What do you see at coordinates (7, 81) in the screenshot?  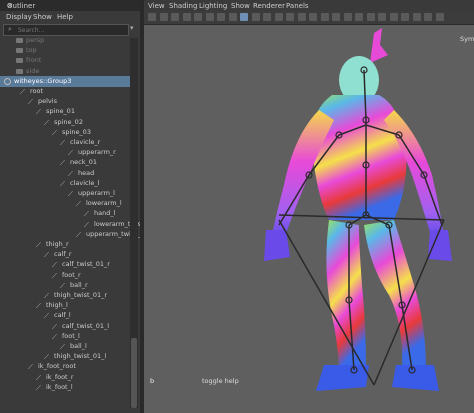 I see `group-icon` at bounding box center [7, 81].